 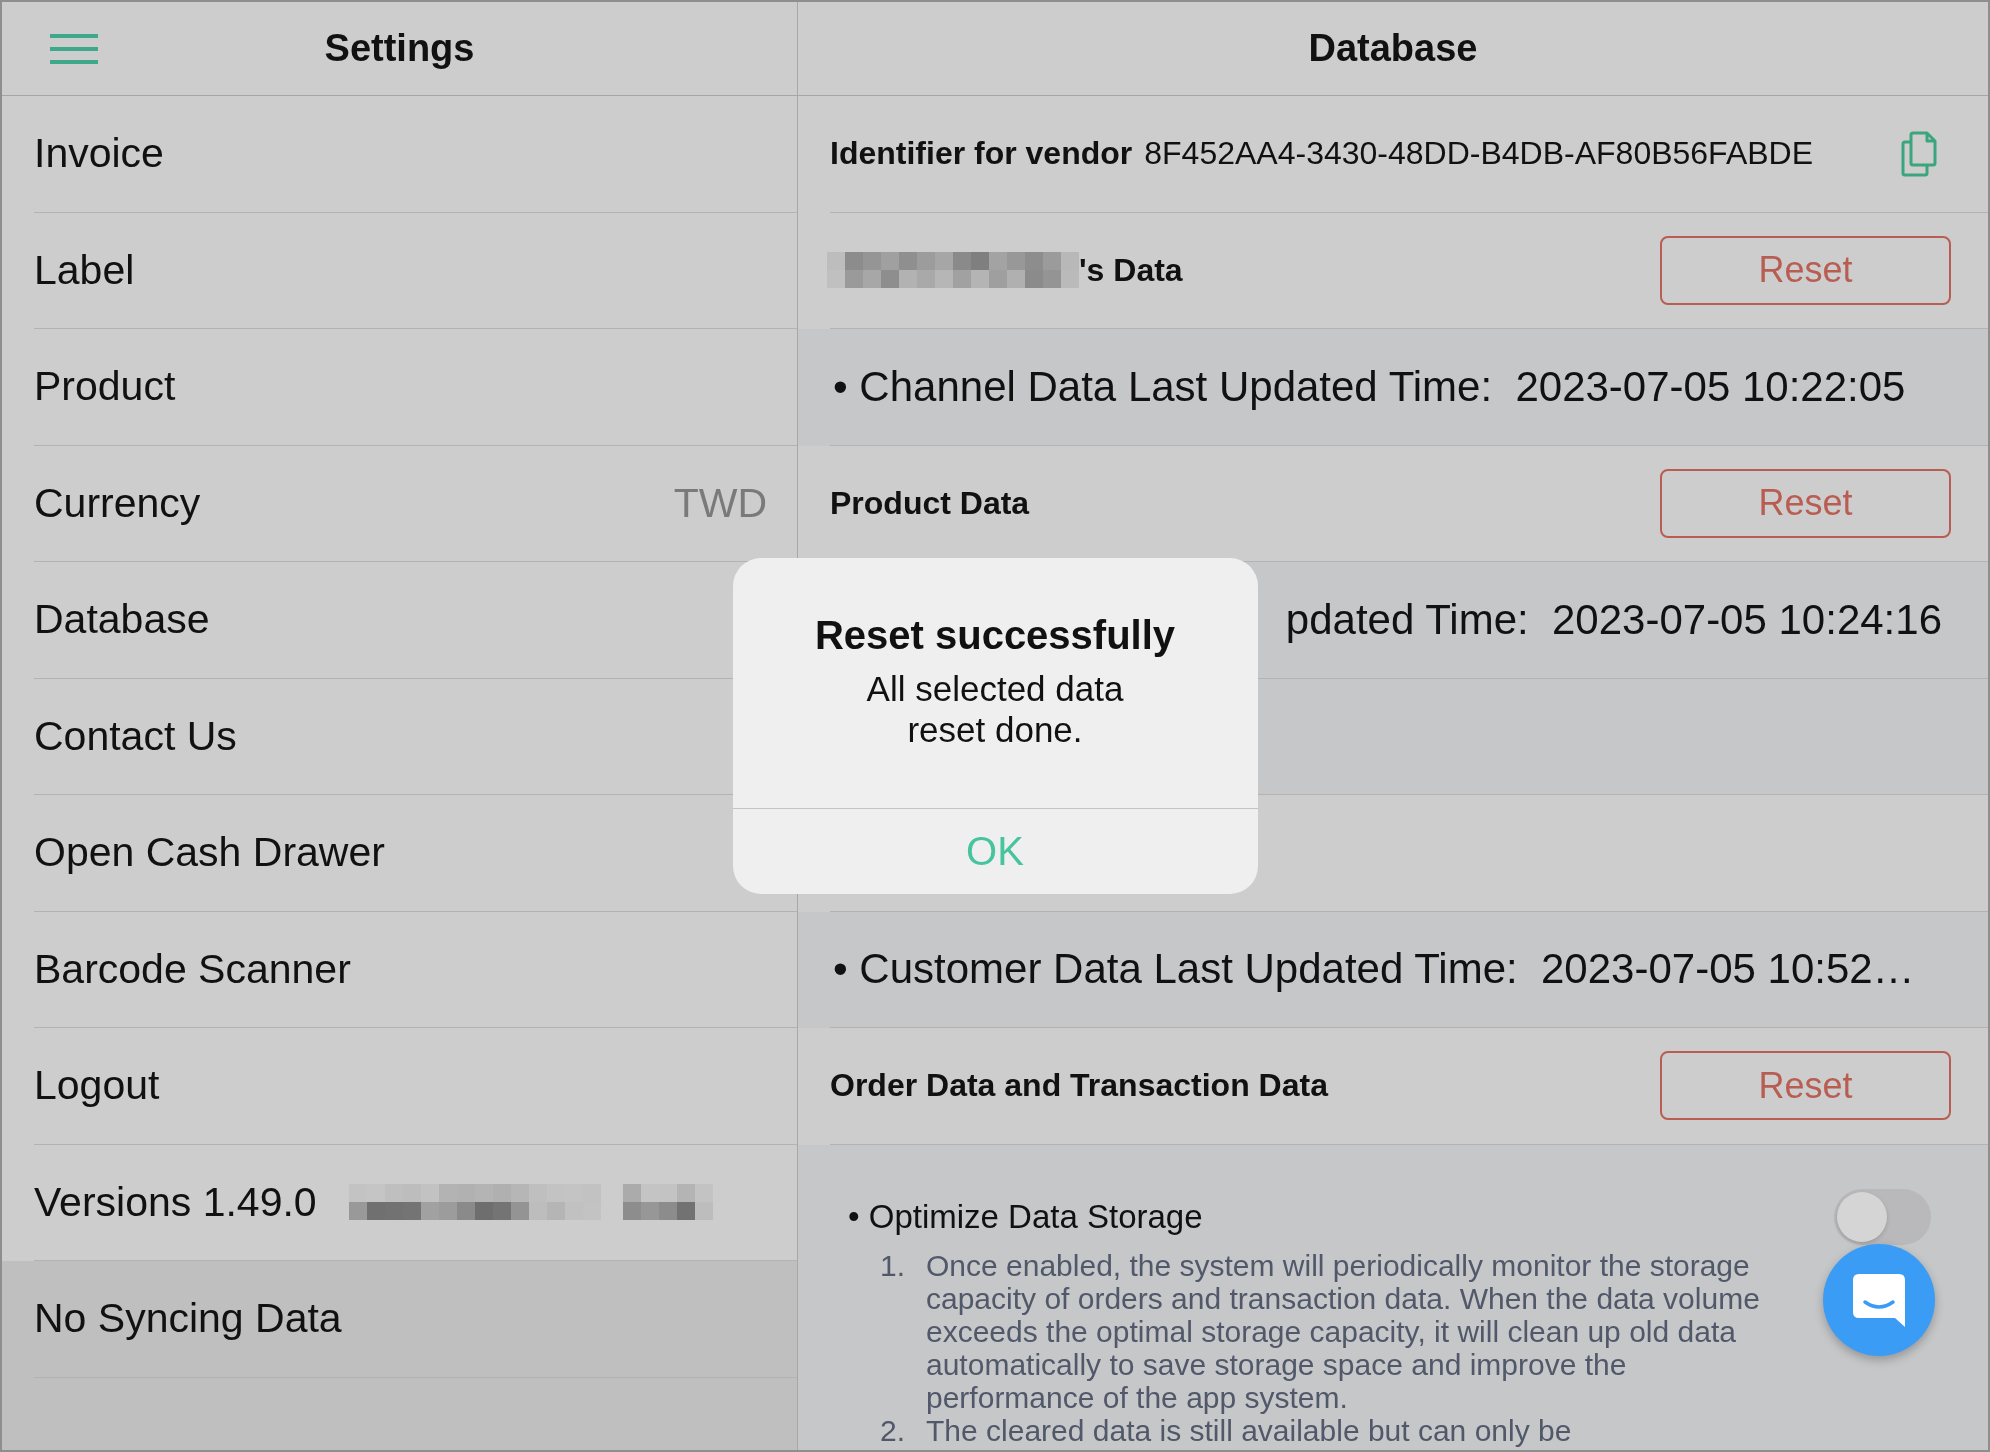 I want to click on identifier-label: Identifier for vendor, so click(x=981, y=154).